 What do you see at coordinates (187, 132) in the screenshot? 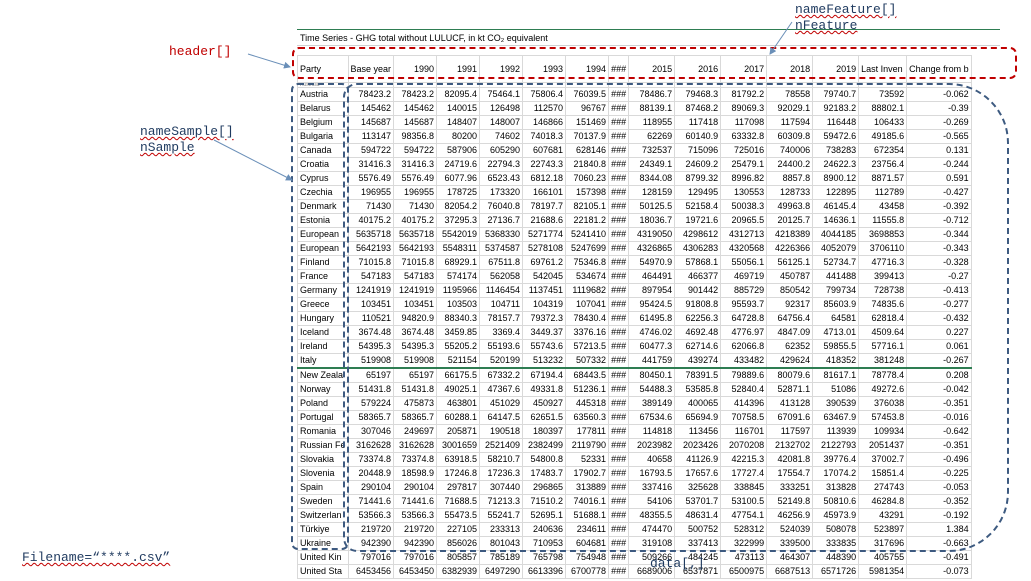
I see `name-sample-array: nameSample[]` at bounding box center [187, 132].